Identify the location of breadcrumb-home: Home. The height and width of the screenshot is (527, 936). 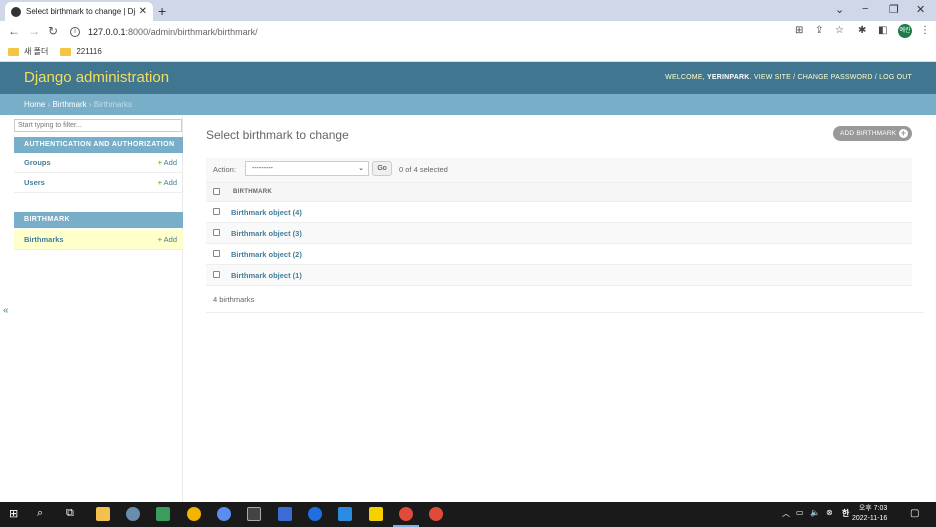
(34, 104).